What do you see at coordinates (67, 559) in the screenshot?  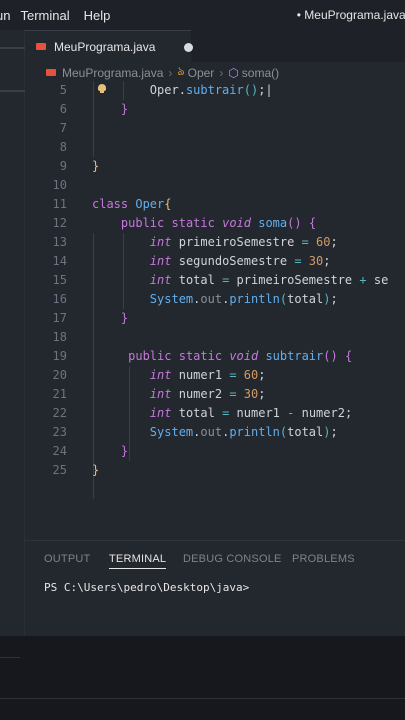 I see `tab-output: OUTPUT` at bounding box center [67, 559].